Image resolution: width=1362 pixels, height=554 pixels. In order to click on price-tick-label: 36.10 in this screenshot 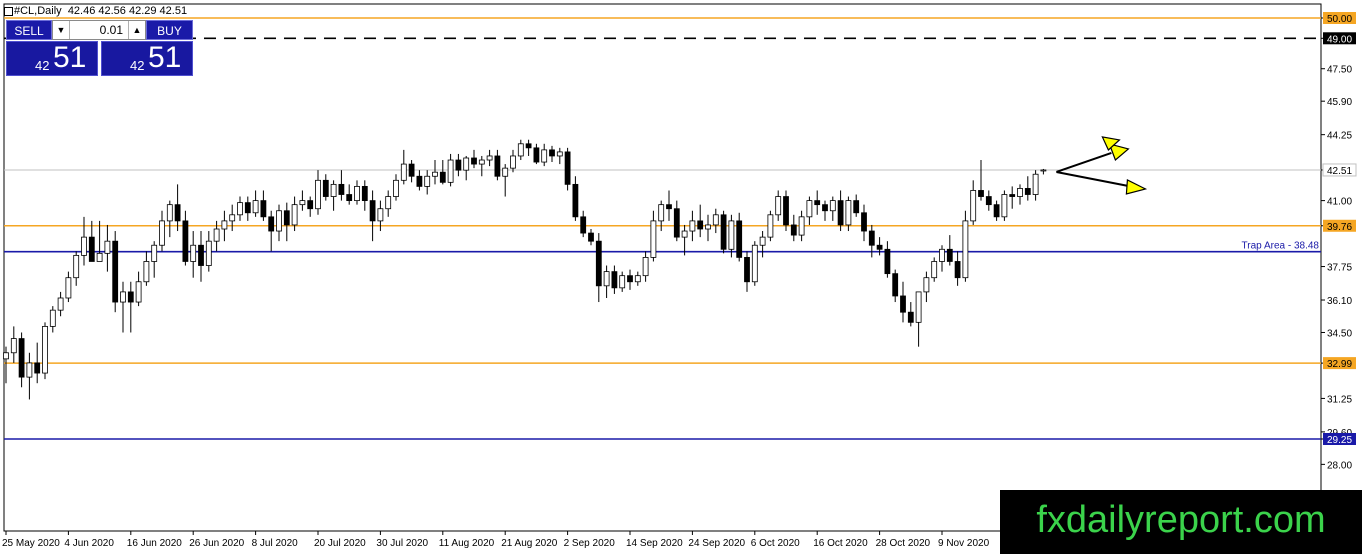, I will do `click(1339, 301)`.